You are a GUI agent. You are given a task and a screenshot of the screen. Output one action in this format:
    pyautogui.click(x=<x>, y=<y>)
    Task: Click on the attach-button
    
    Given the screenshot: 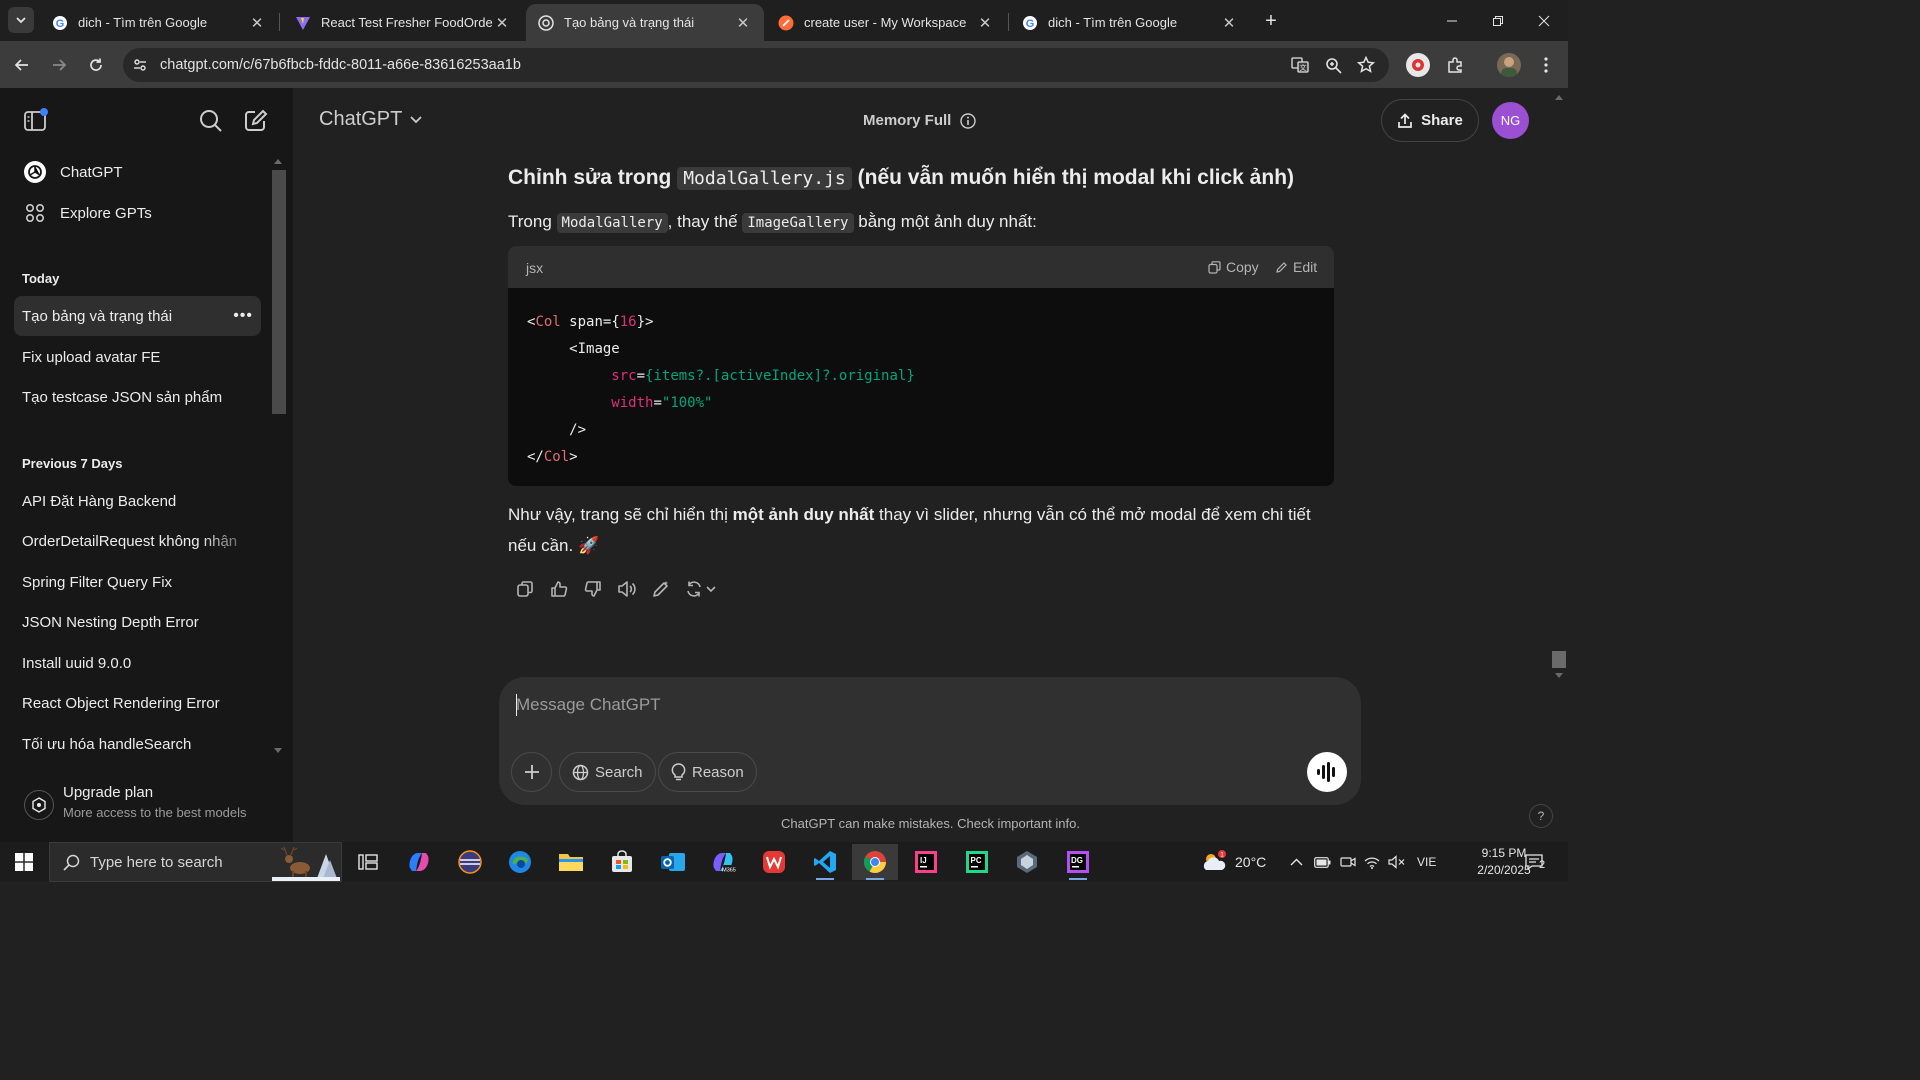 What is the action you would take?
    pyautogui.click(x=531, y=772)
    